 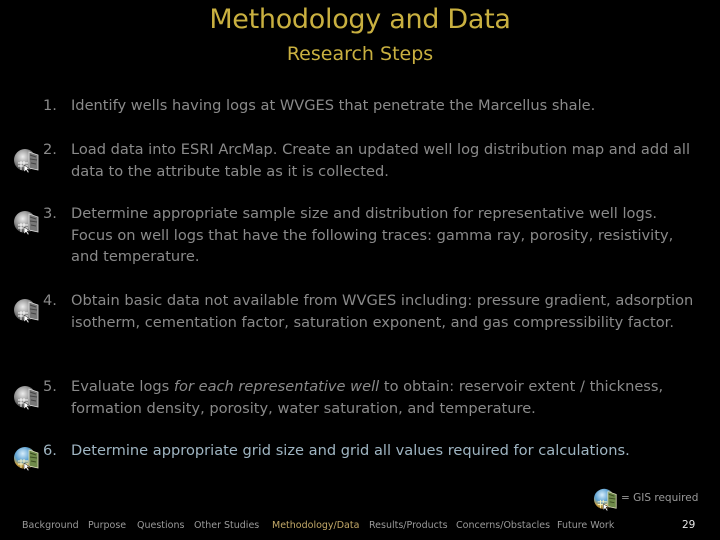 What do you see at coordinates (503, 525) in the screenshot?
I see `nav-concerns-obstacles: Concerns/Obstacles` at bounding box center [503, 525].